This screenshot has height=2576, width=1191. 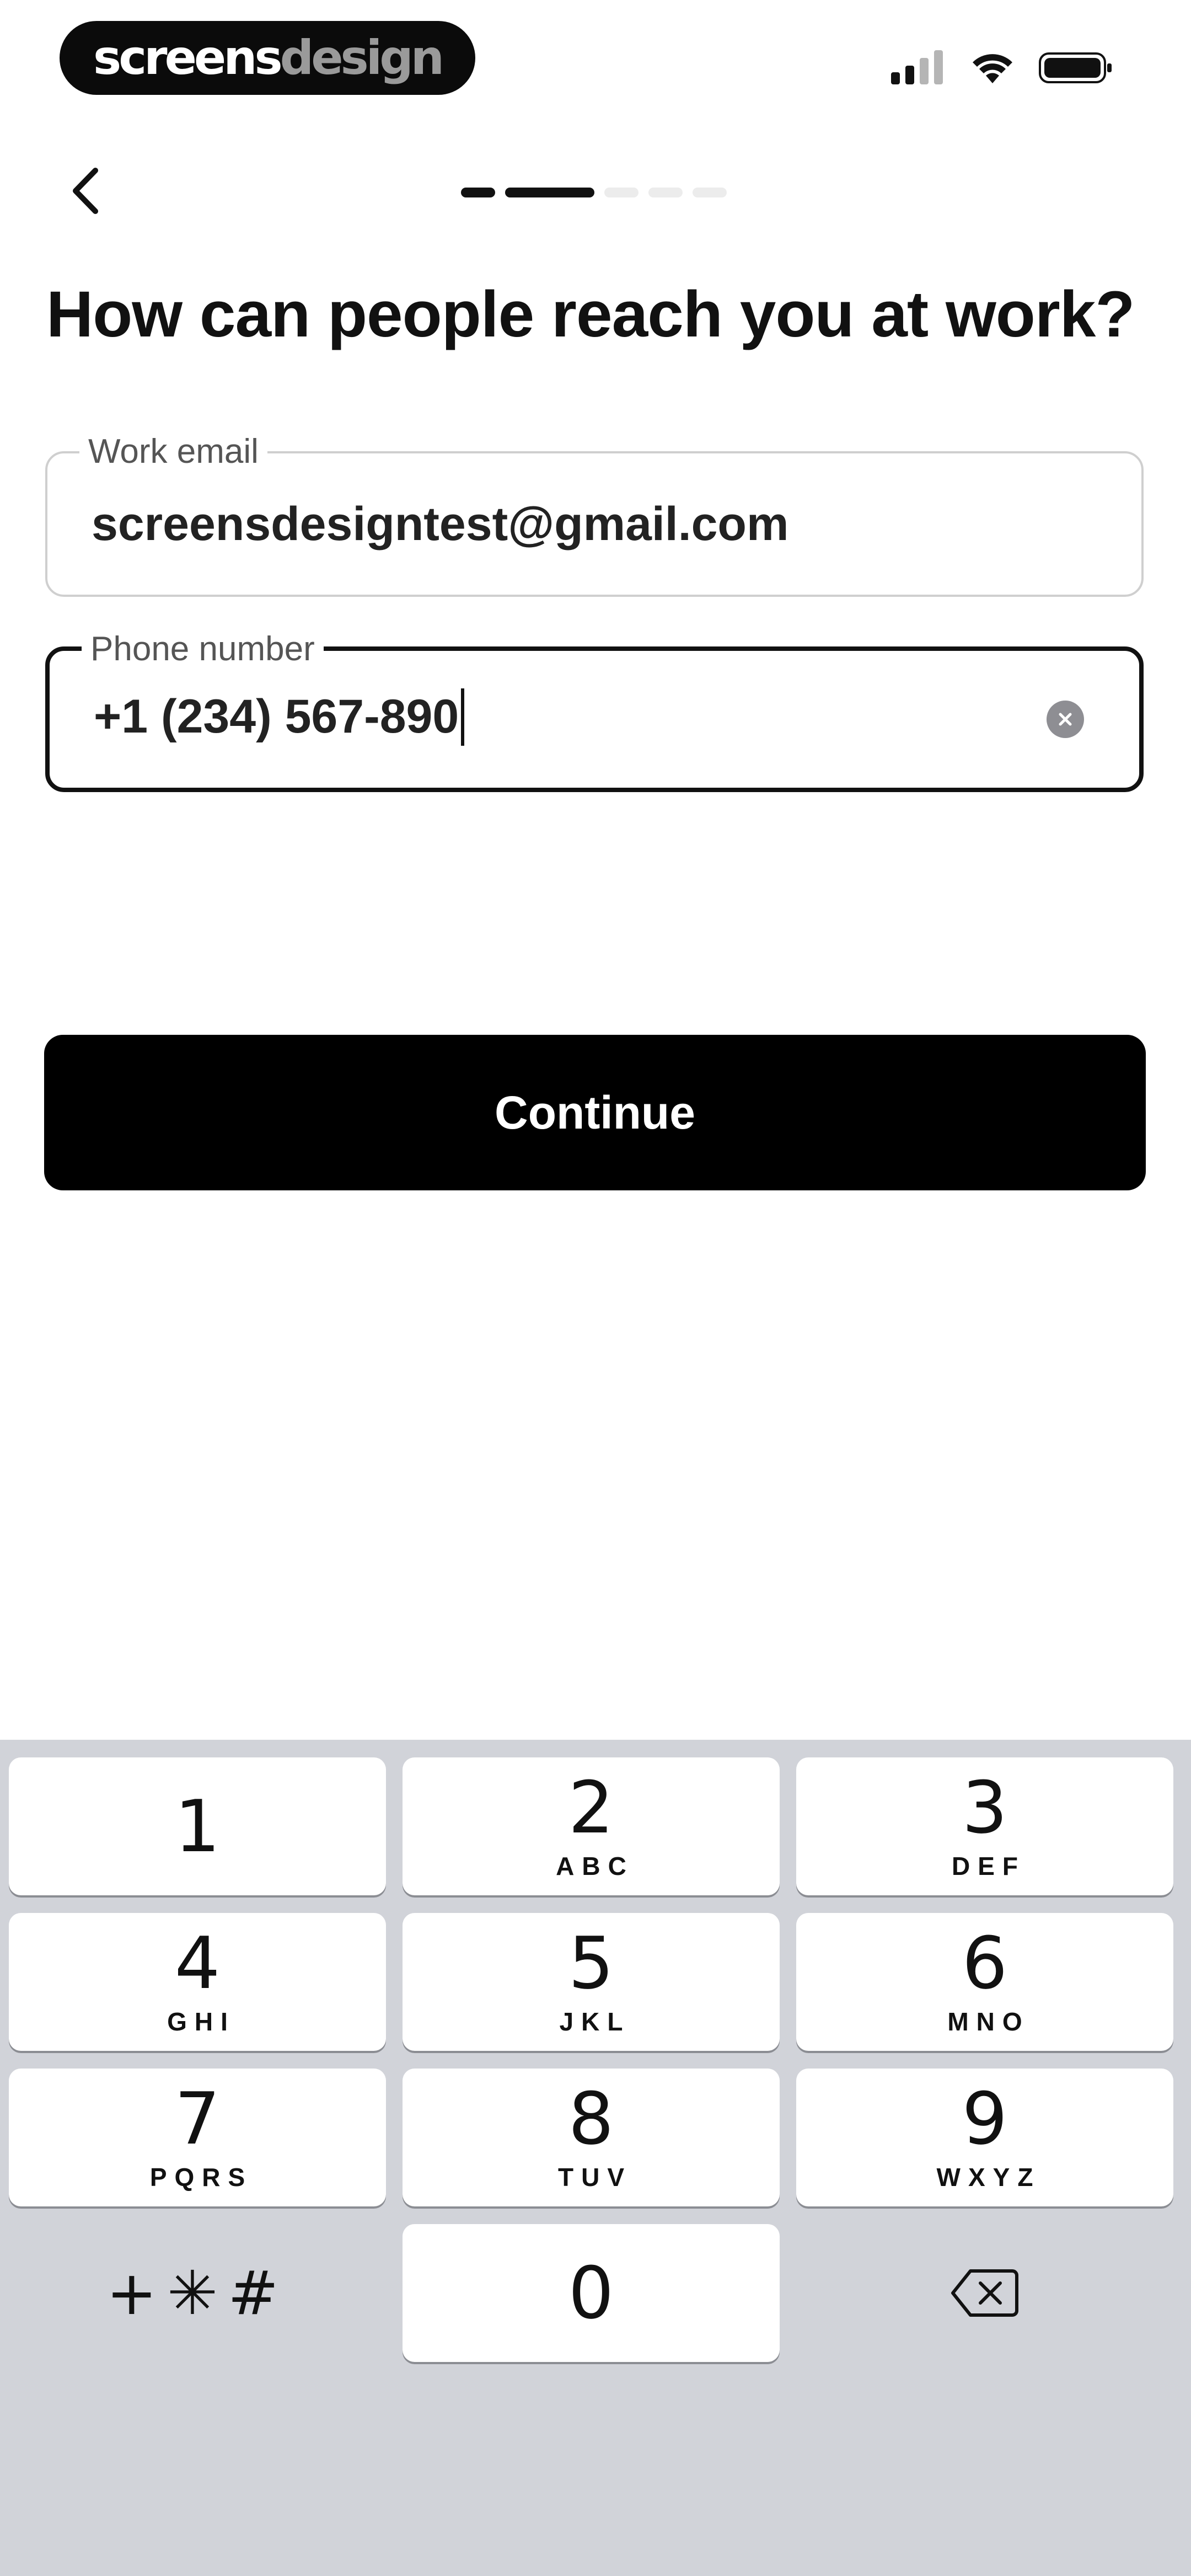 I want to click on phone-number-value-wrap: +1 (234) 567-890, so click(x=279, y=718).